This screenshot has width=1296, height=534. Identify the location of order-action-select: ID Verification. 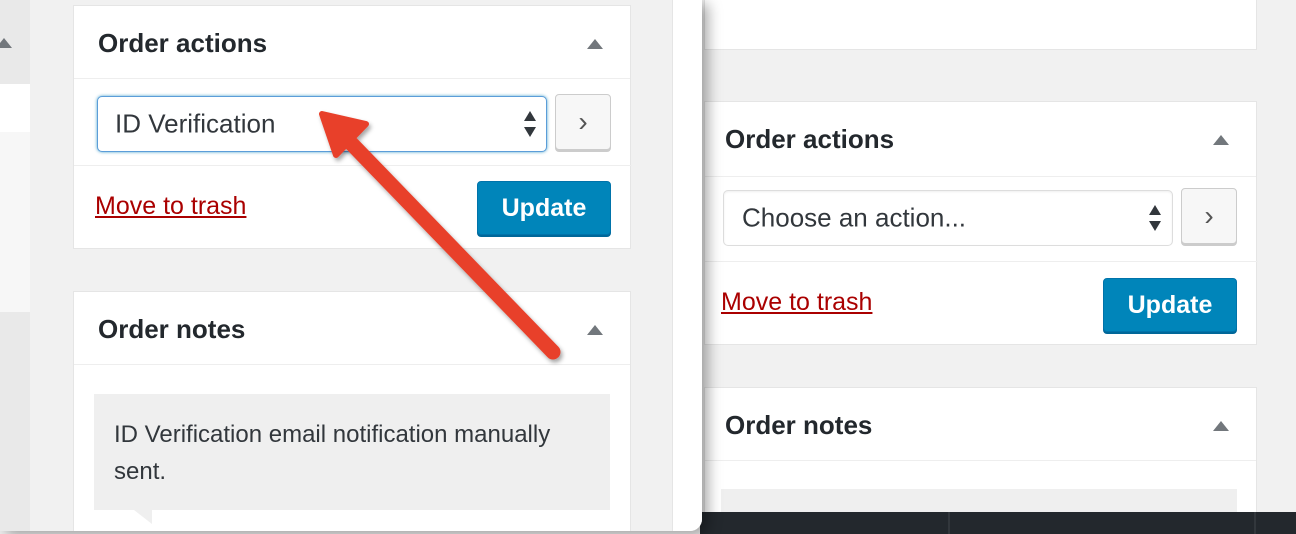
(322, 124).